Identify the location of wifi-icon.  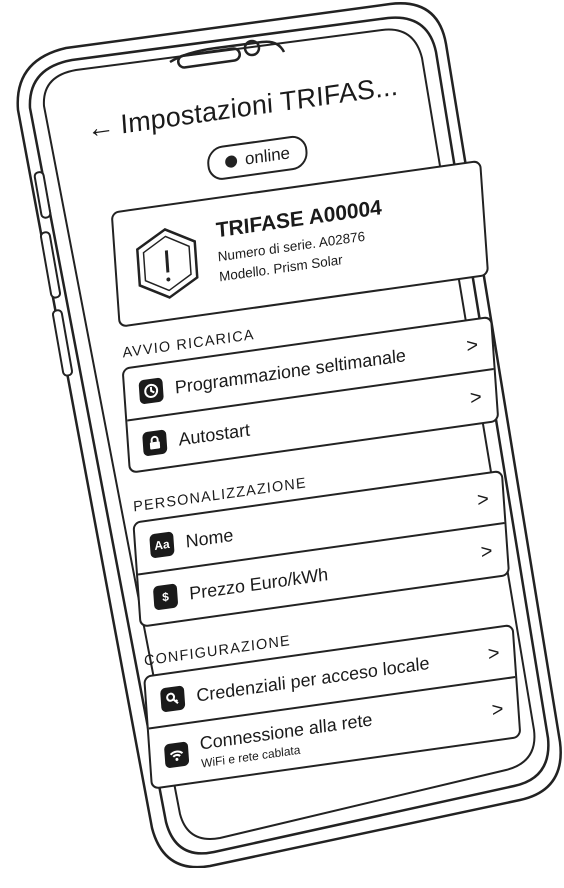
(176, 755).